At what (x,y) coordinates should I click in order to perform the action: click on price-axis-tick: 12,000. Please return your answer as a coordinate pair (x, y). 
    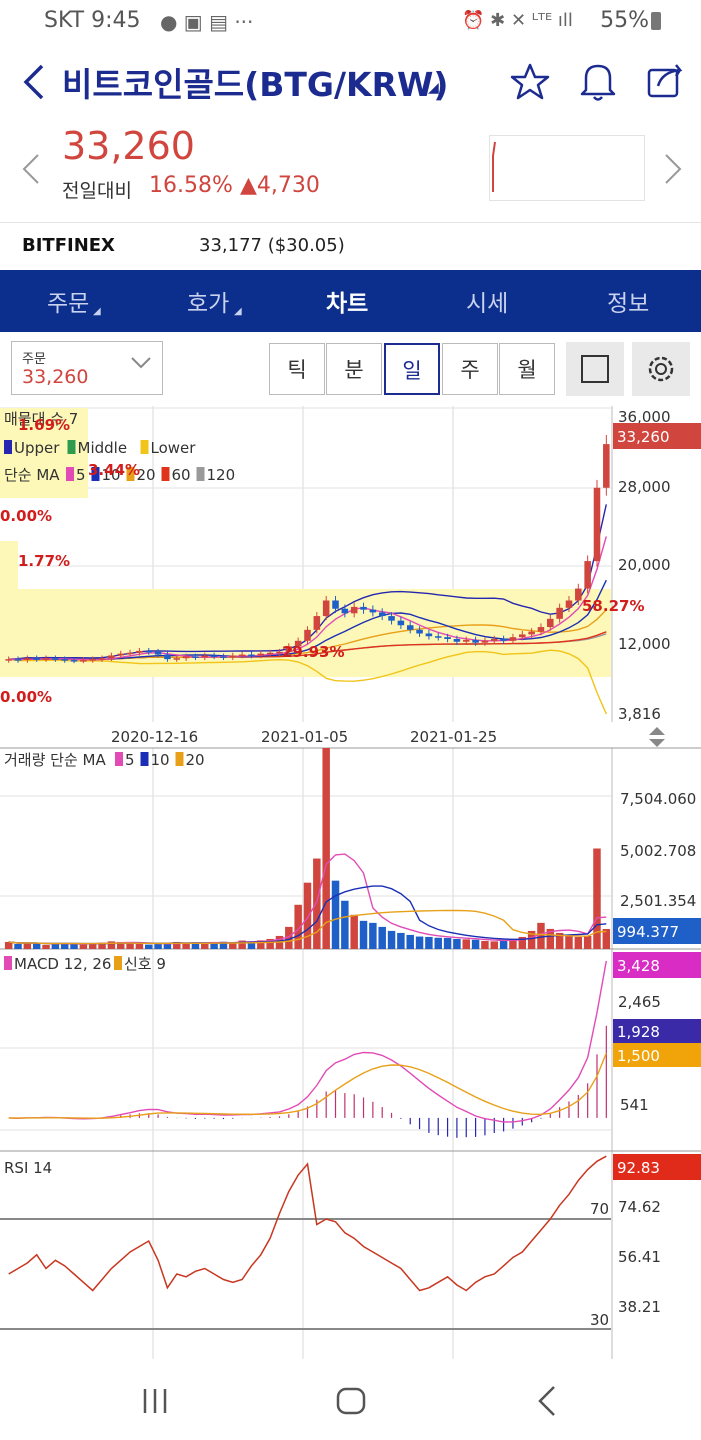
    Looking at the image, I should click on (644, 644).